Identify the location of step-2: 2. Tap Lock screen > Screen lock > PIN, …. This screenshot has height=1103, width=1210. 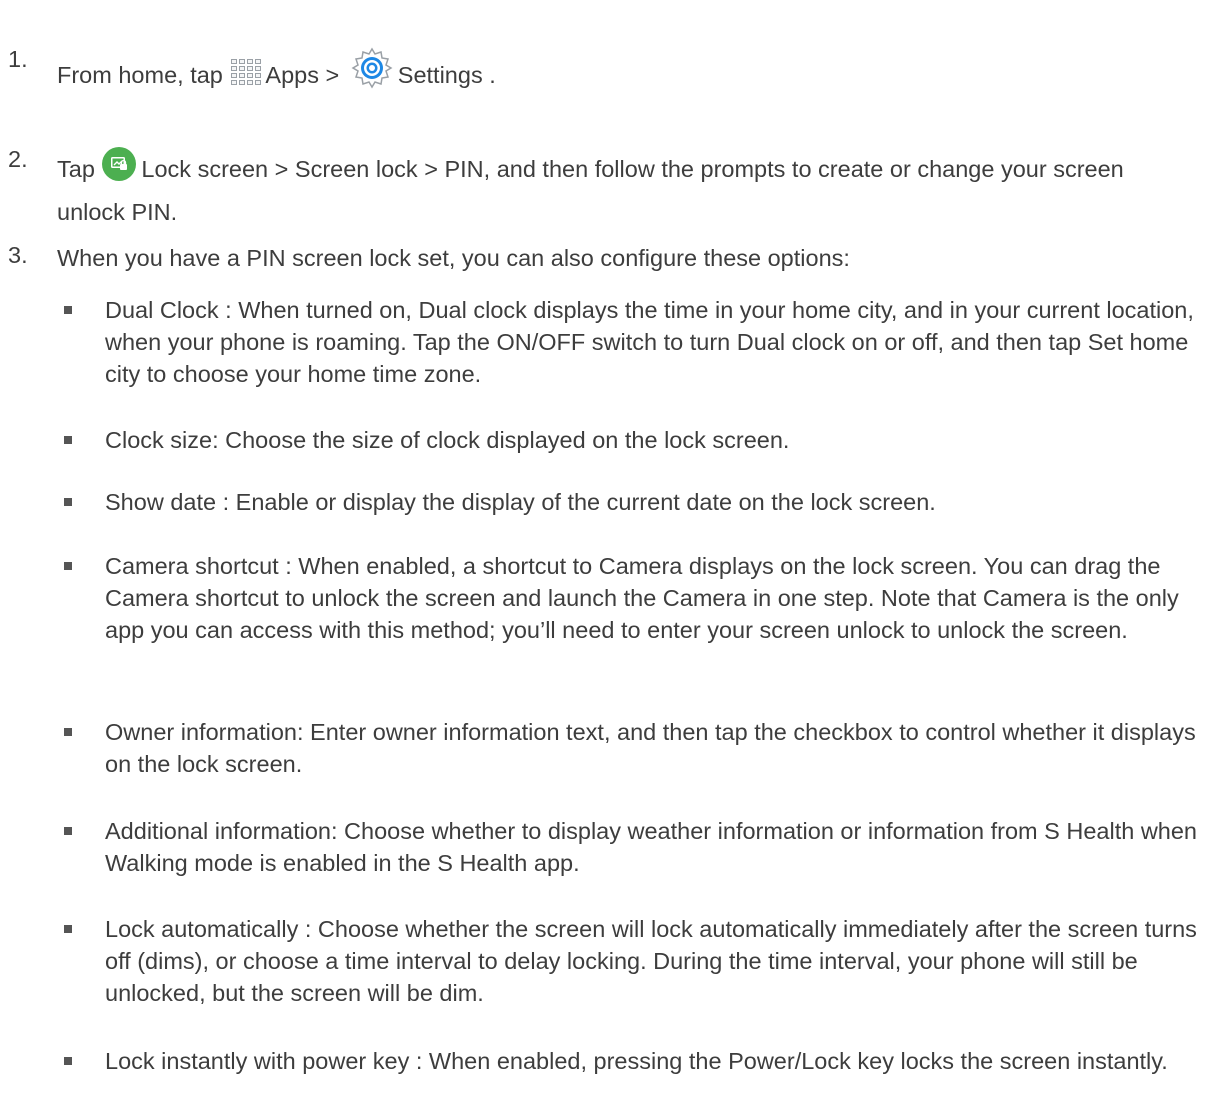
(600, 178).